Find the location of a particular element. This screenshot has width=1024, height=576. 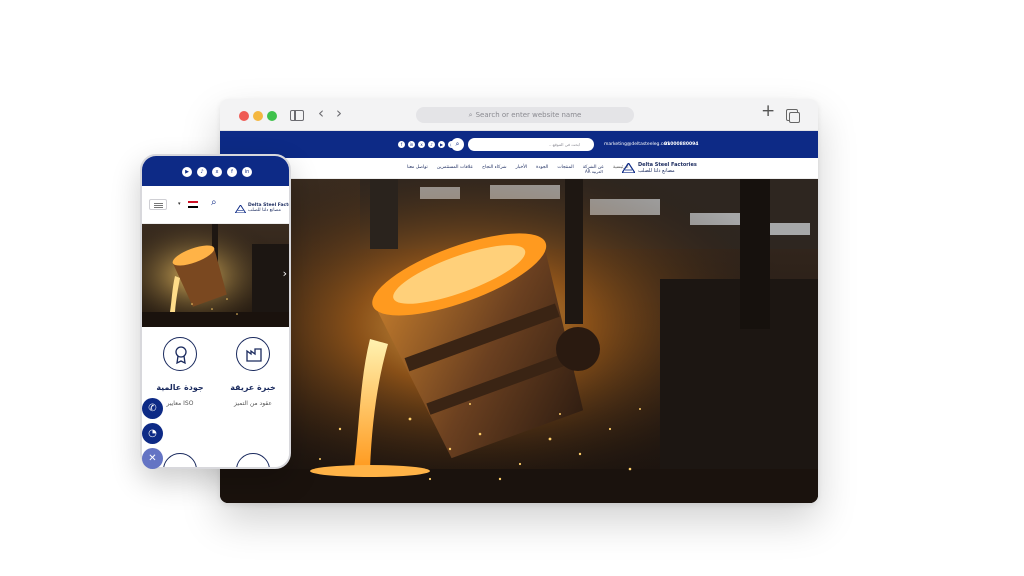

back-arrow-icon: ‹ is located at coordinates (321, 113).